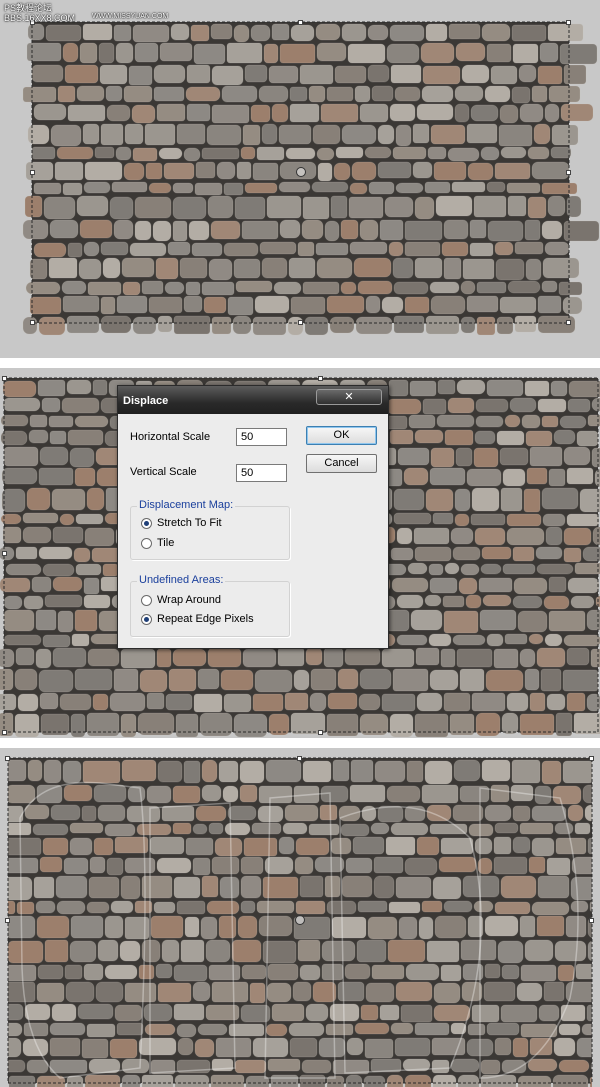  I want to click on horizontal-scale-input, so click(261, 437).